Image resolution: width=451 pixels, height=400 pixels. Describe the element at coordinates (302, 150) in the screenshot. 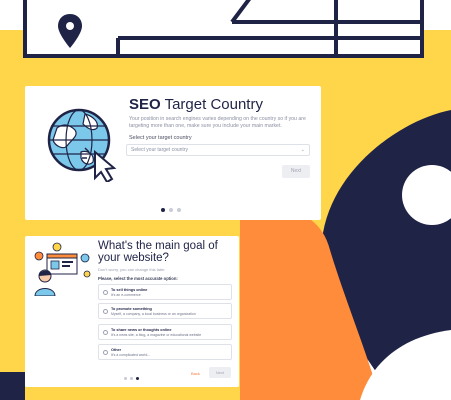

I see `chevron-down-icon: ⌄` at that location.